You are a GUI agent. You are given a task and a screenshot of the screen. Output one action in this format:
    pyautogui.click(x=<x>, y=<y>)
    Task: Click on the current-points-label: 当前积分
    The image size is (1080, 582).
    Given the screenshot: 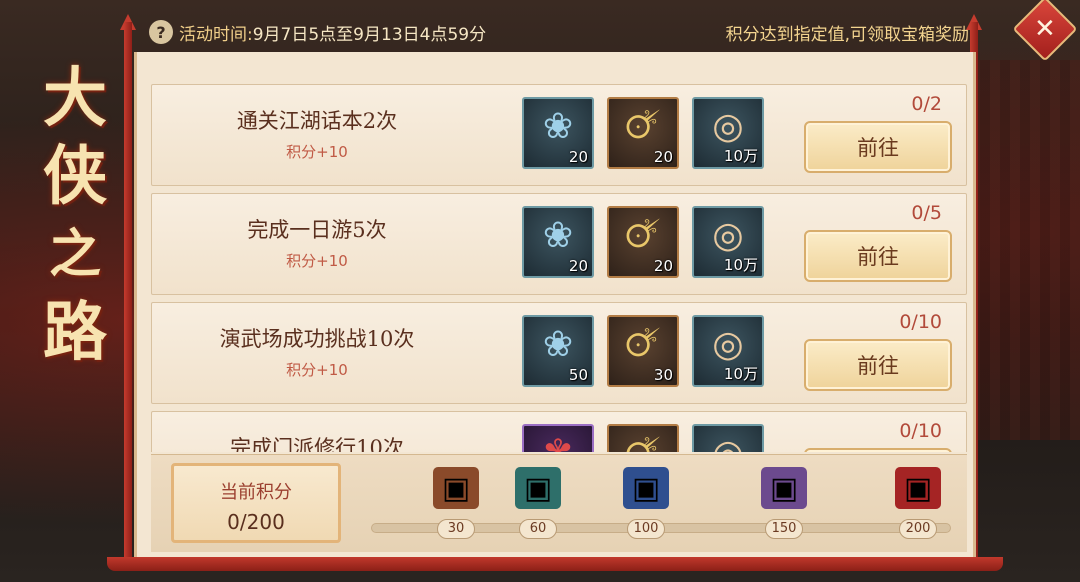 What is the action you would take?
    pyautogui.click(x=256, y=492)
    